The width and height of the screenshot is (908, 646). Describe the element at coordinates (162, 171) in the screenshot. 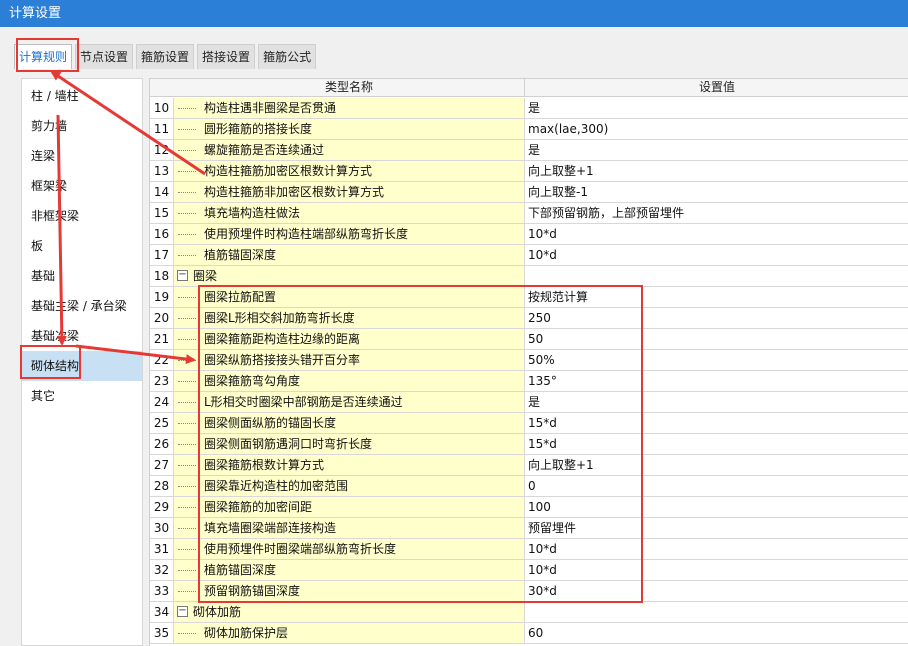

I see `row-number: 13` at that location.